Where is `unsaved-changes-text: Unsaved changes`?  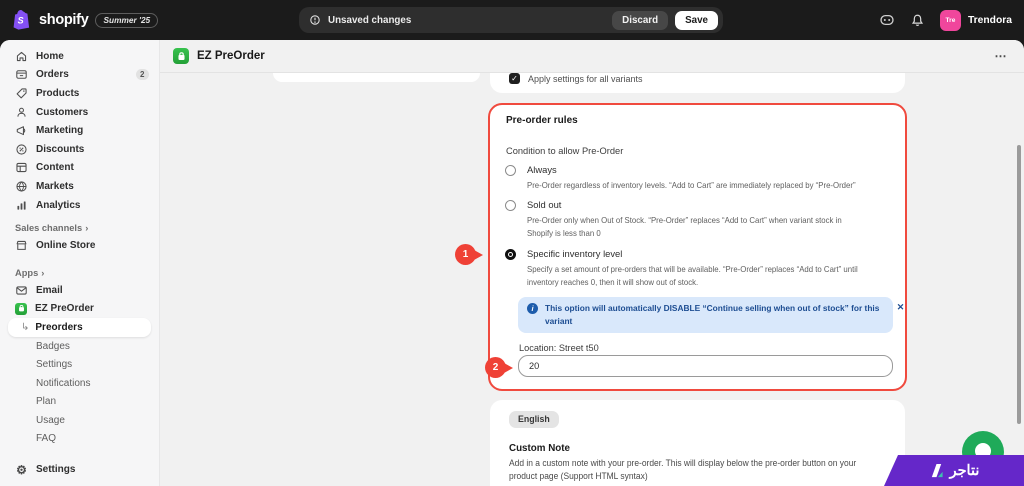 unsaved-changes-text: Unsaved changes is located at coordinates (370, 20).